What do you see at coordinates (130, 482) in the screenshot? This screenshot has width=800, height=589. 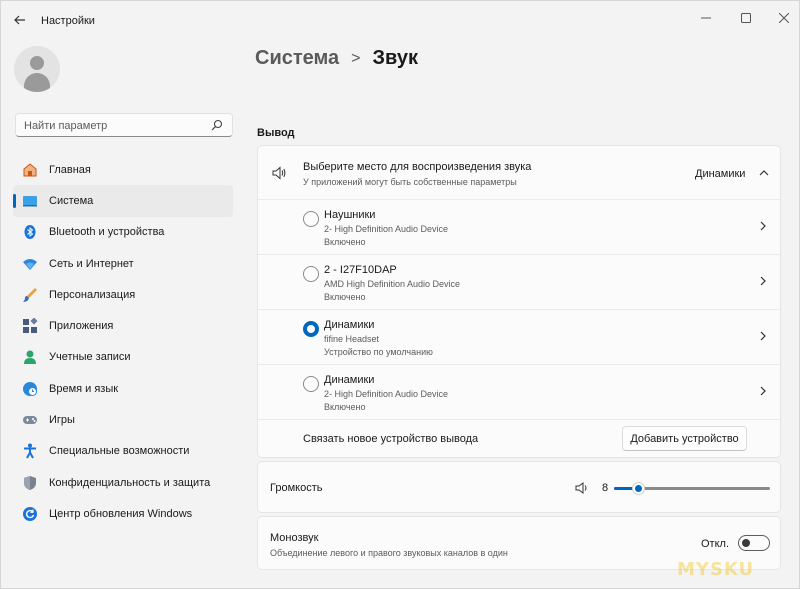 I see `sidebar-item-label: Конфиденциальность и защита` at bounding box center [130, 482].